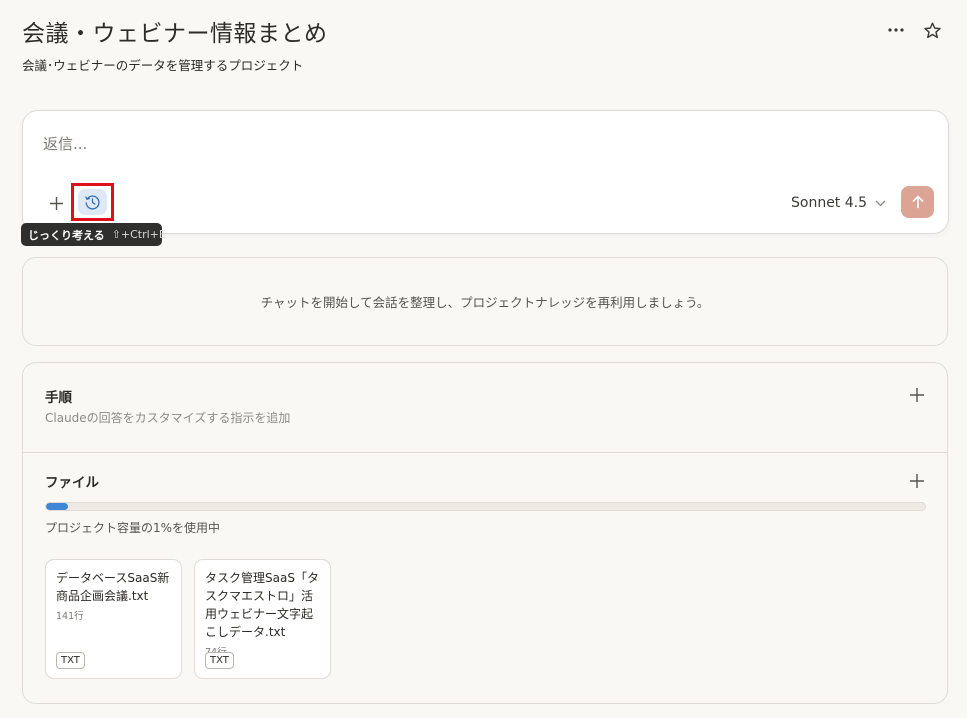  I want to click on add-attachment-button, so click(56, 203).